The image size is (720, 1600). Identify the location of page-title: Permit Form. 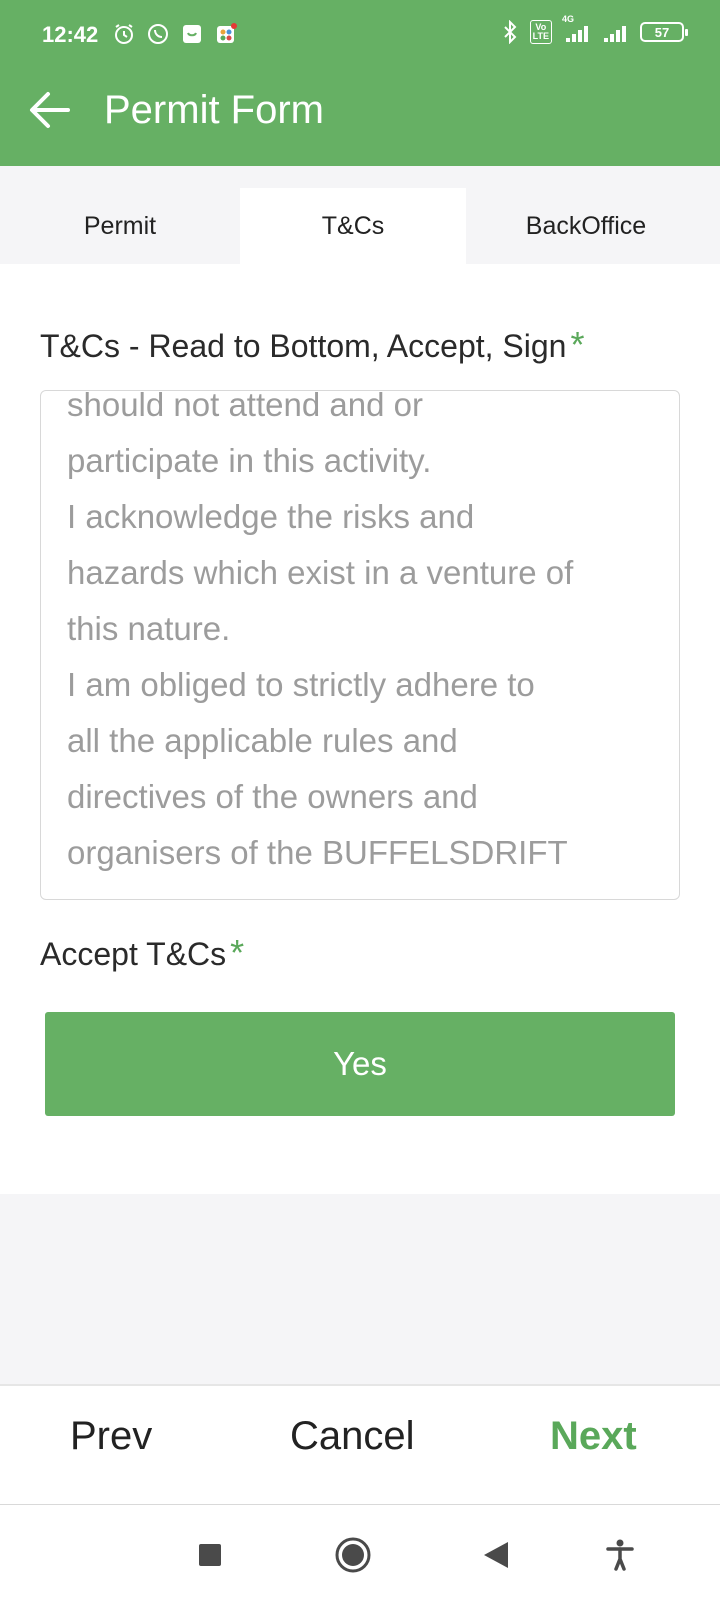
(214, 110).